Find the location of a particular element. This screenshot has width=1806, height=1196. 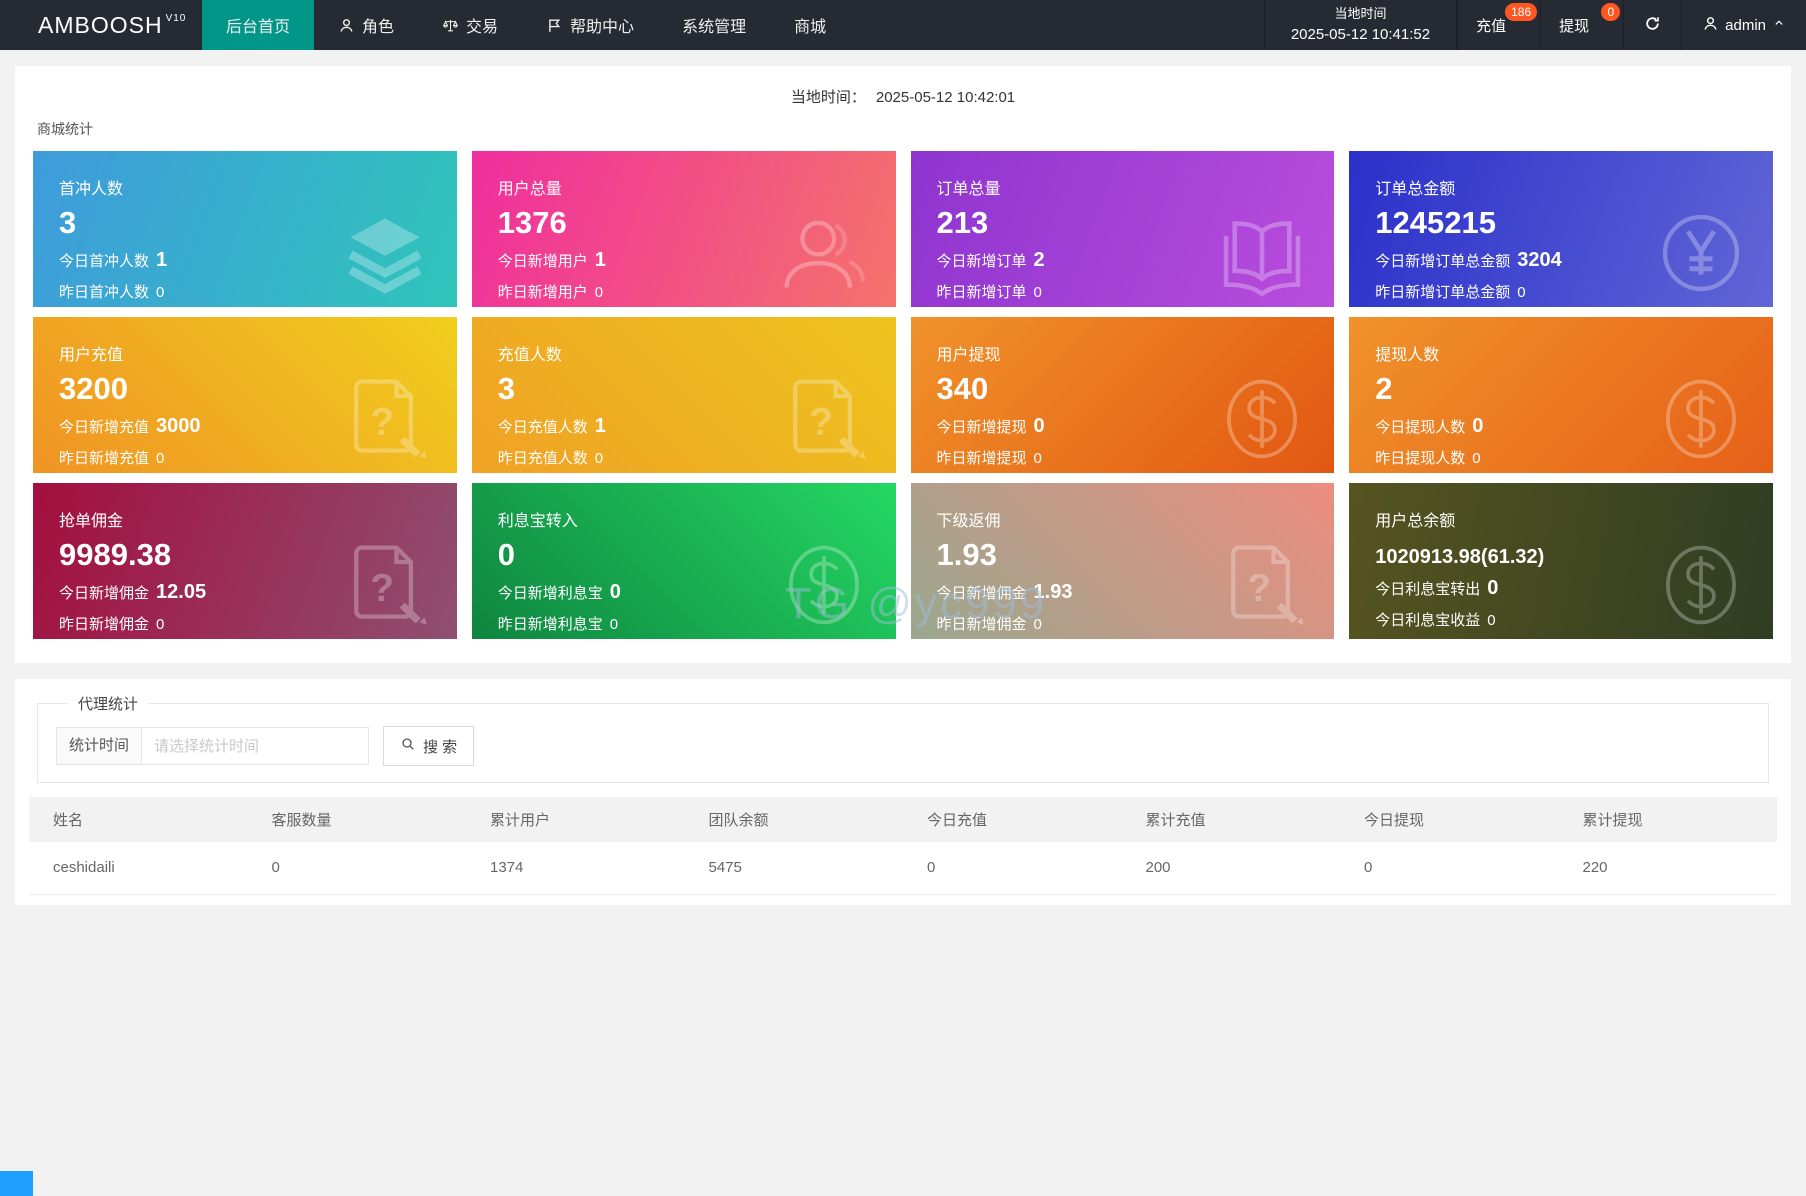

card-today-label: 今日新增订单 is located at coordinates (981, 261).